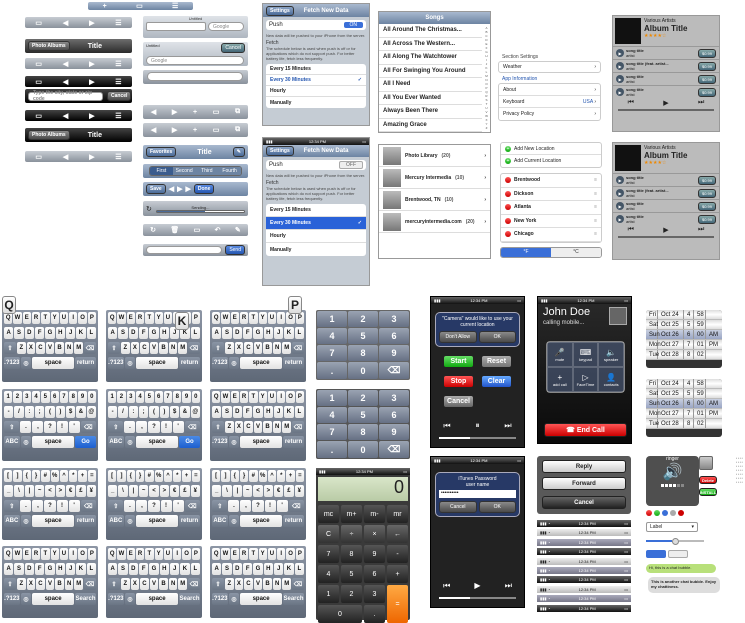 This screenshot has height=623, width=745. I want to click on option-hourly: Hourly, so click(316, 91).